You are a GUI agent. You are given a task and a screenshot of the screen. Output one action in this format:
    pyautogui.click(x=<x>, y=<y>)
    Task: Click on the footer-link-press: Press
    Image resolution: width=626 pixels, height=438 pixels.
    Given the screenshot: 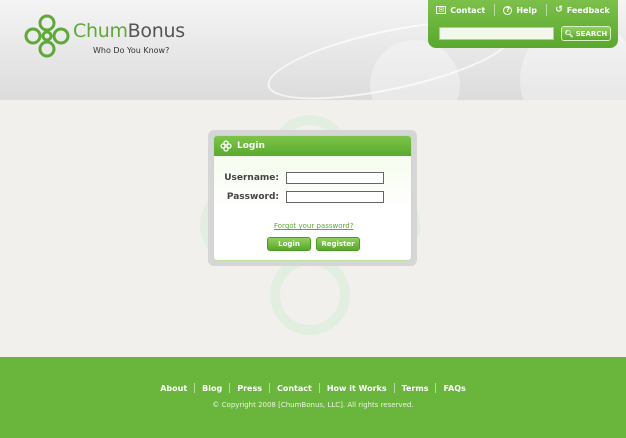 What is the action you would take?
    pyautogui.click(x=249, y=388)
    